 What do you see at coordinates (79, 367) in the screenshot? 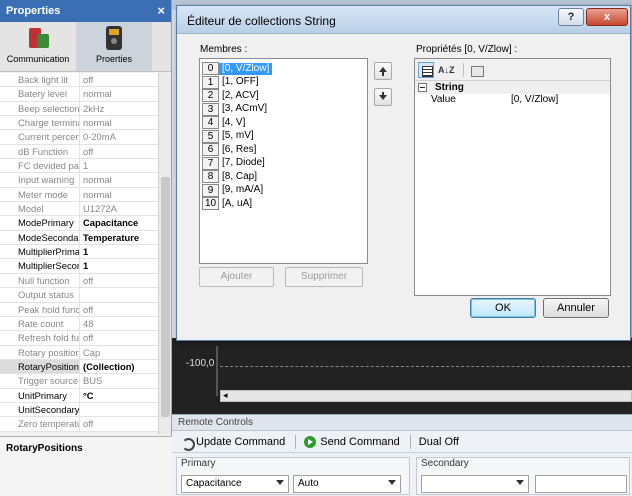
I see `property-row-selected: RotaryPositions (Collection)` at bounding box center [79, 367].